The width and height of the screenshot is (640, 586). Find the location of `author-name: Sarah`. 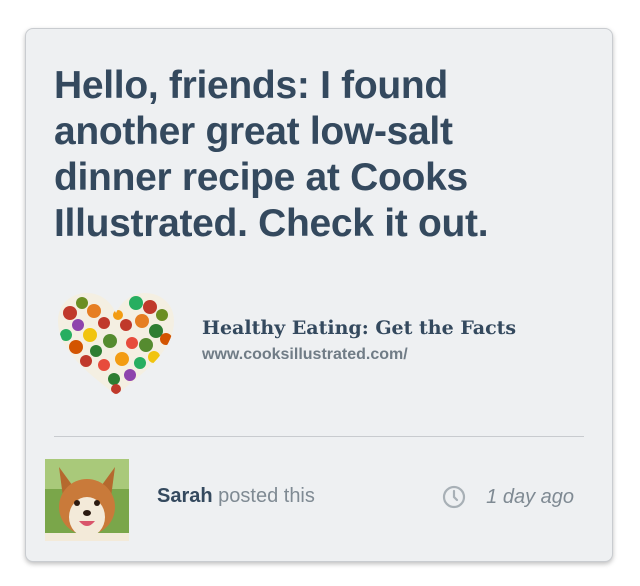

author-name: Sarah is located at coordinates (185, 496).